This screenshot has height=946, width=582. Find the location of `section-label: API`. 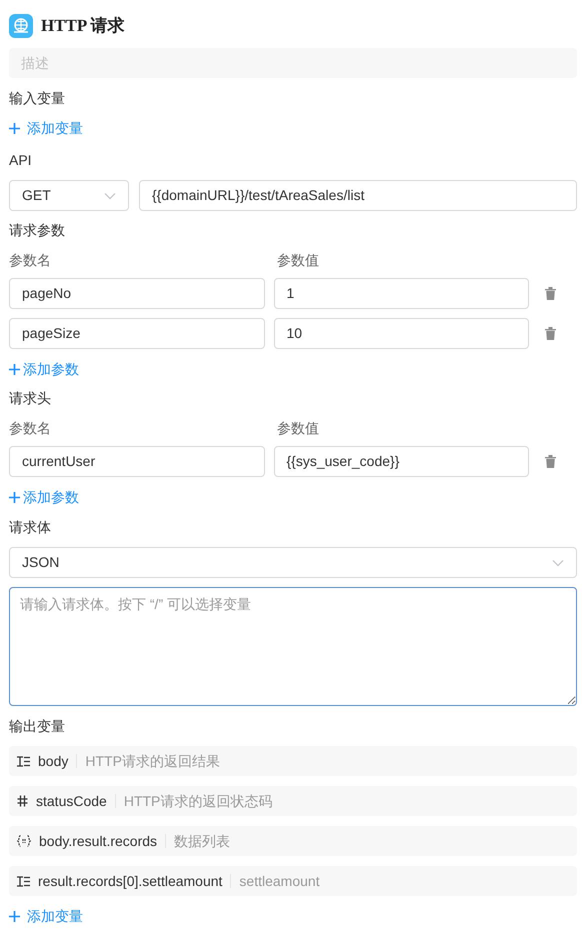

section-label: API is located at coordinates (21, 160).